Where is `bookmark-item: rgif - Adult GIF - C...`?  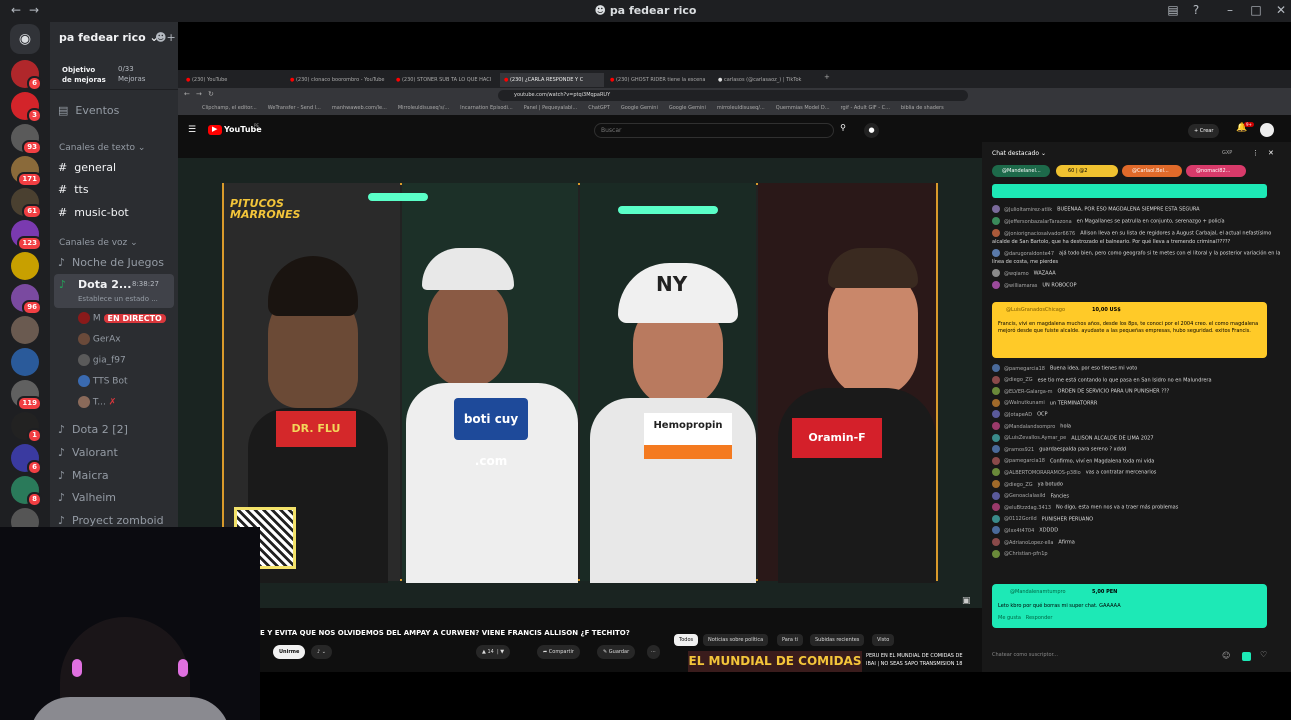
bookmark-item: rgif - Adult GIF - C... is located at coordinates (865, 108).